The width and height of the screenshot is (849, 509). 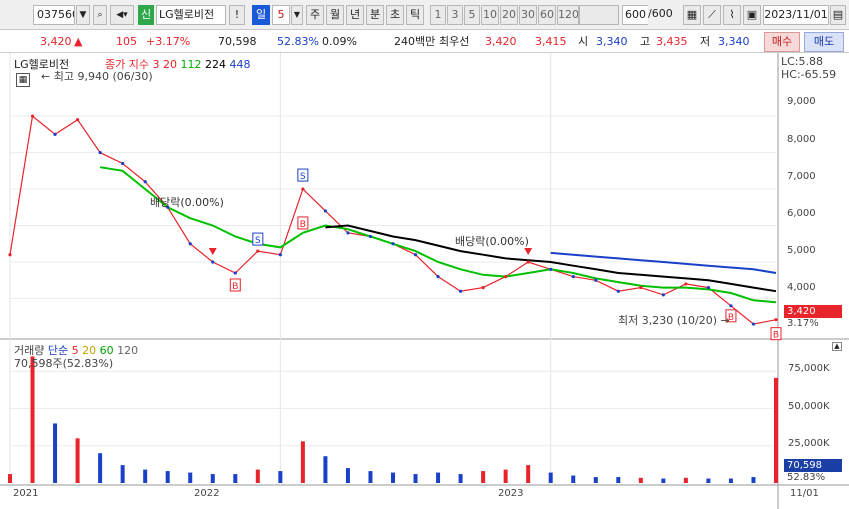 What do you see at coordinates (551, 41) in the screenshot?
I see `best-bid: 3,415` at bounding box center [551, 41].